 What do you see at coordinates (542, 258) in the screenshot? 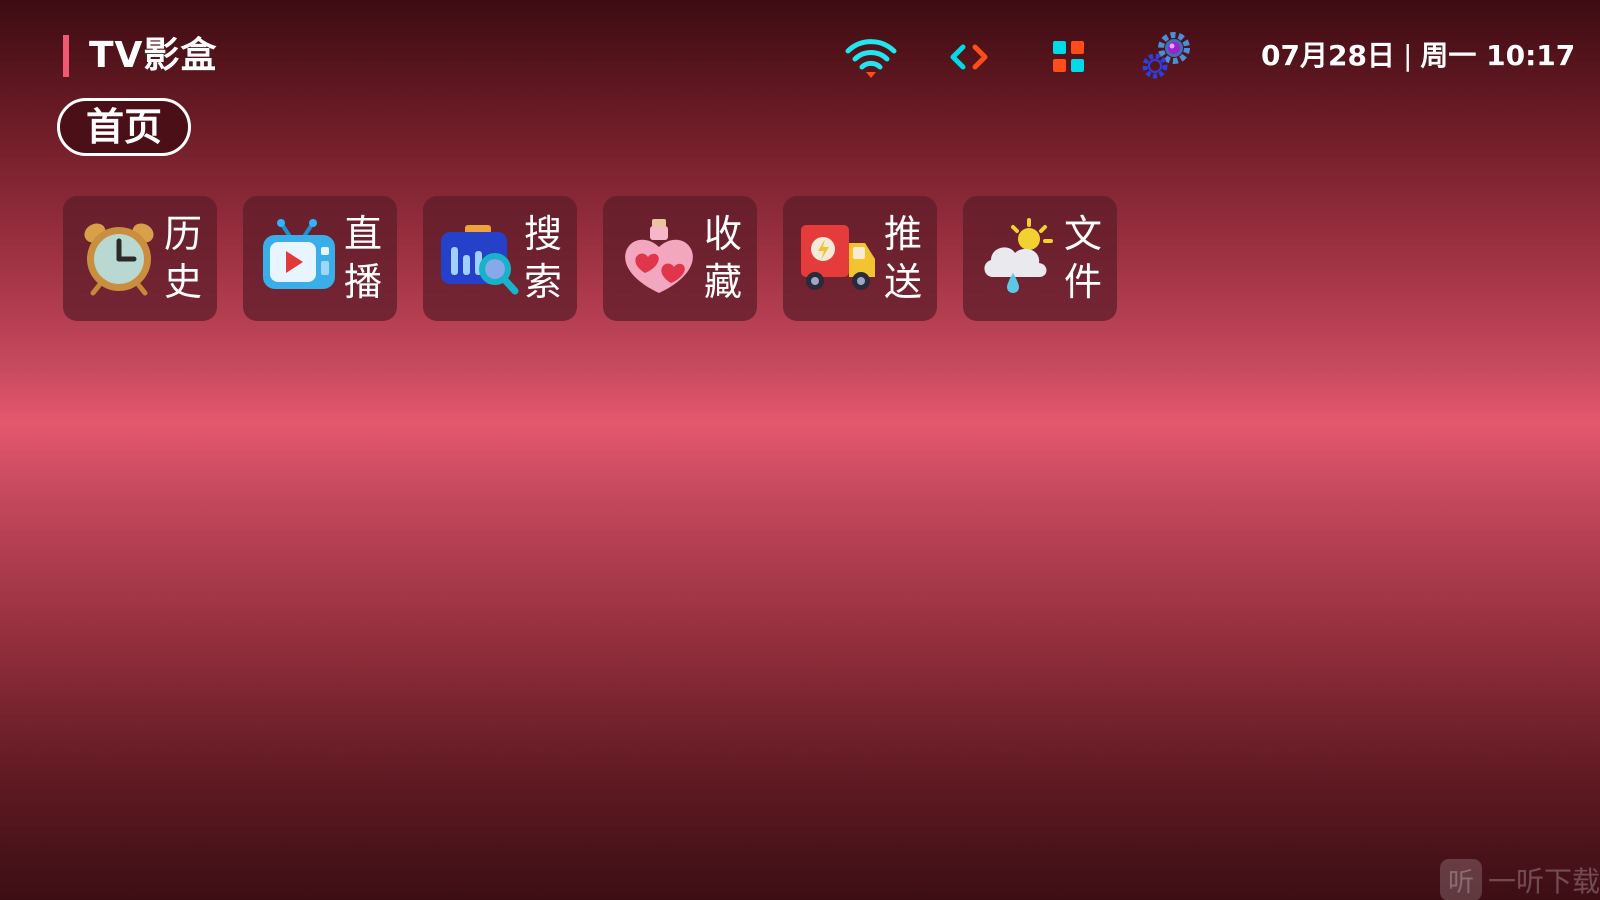
I see `tile-label: 搜索` at bounding box center [542, 258].